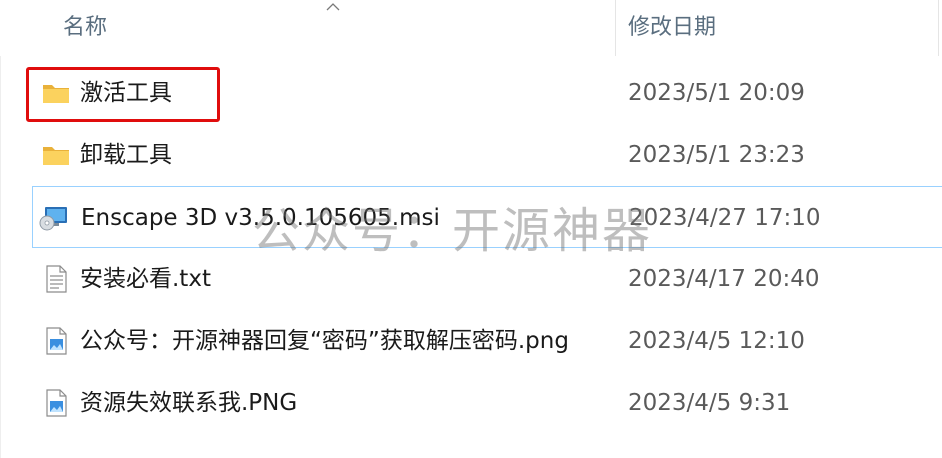 The height and width of the screenshot is (458, 942). I want to click on file-row-contact-png: 资源失效联系我.PNG 2023/4/5 9:31, so click(487, 403).